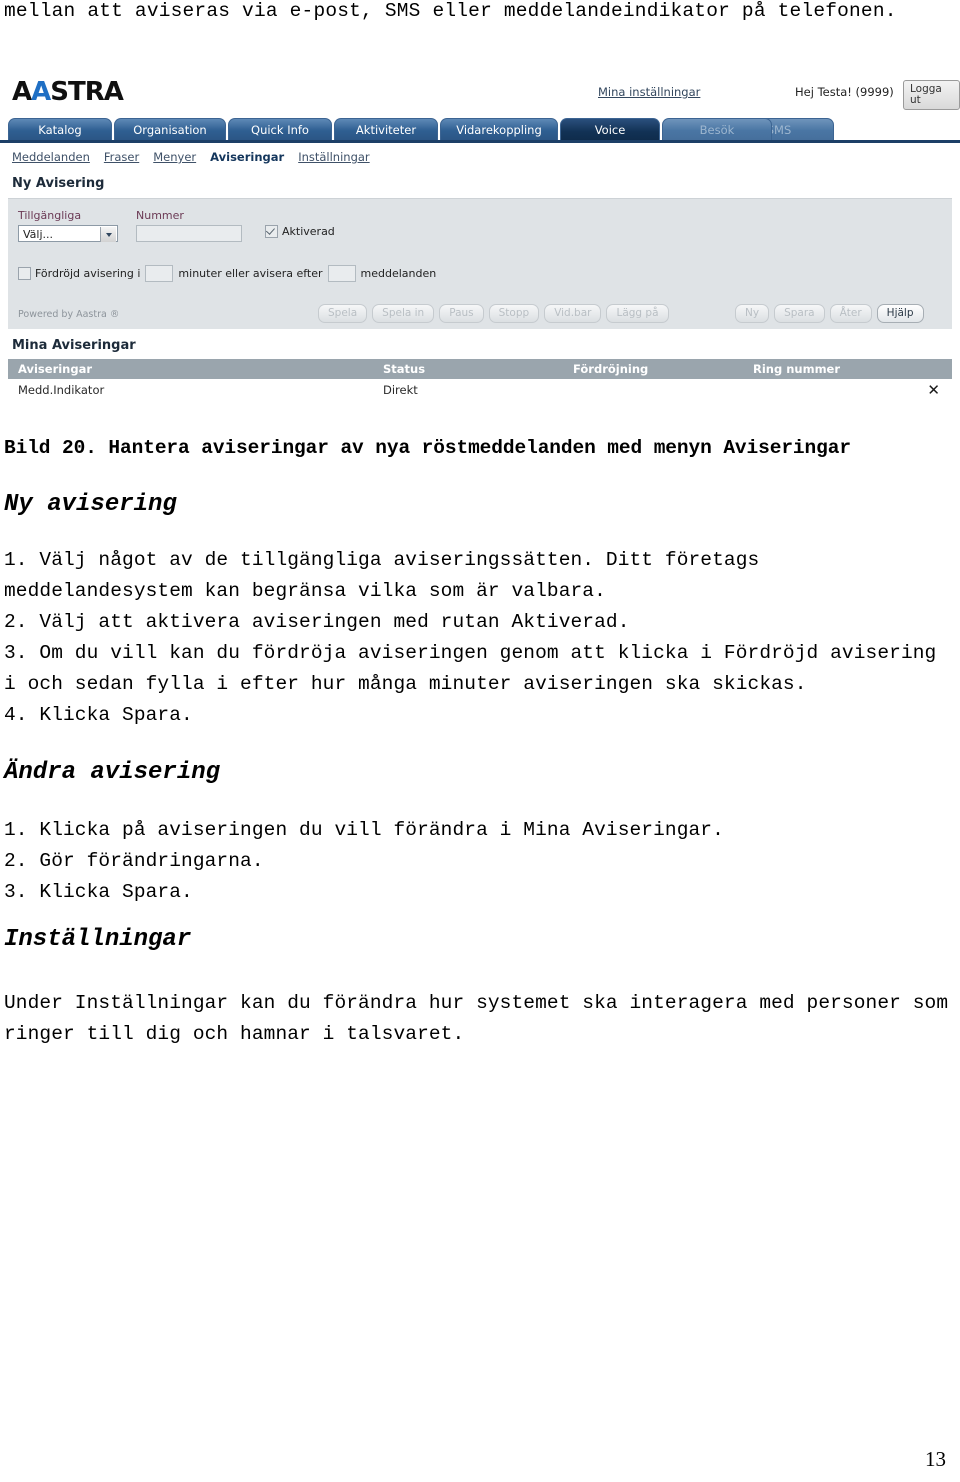 The image size is (960, 1482). I want to click on aastra-logo: AASTRA, so click(68, 92).